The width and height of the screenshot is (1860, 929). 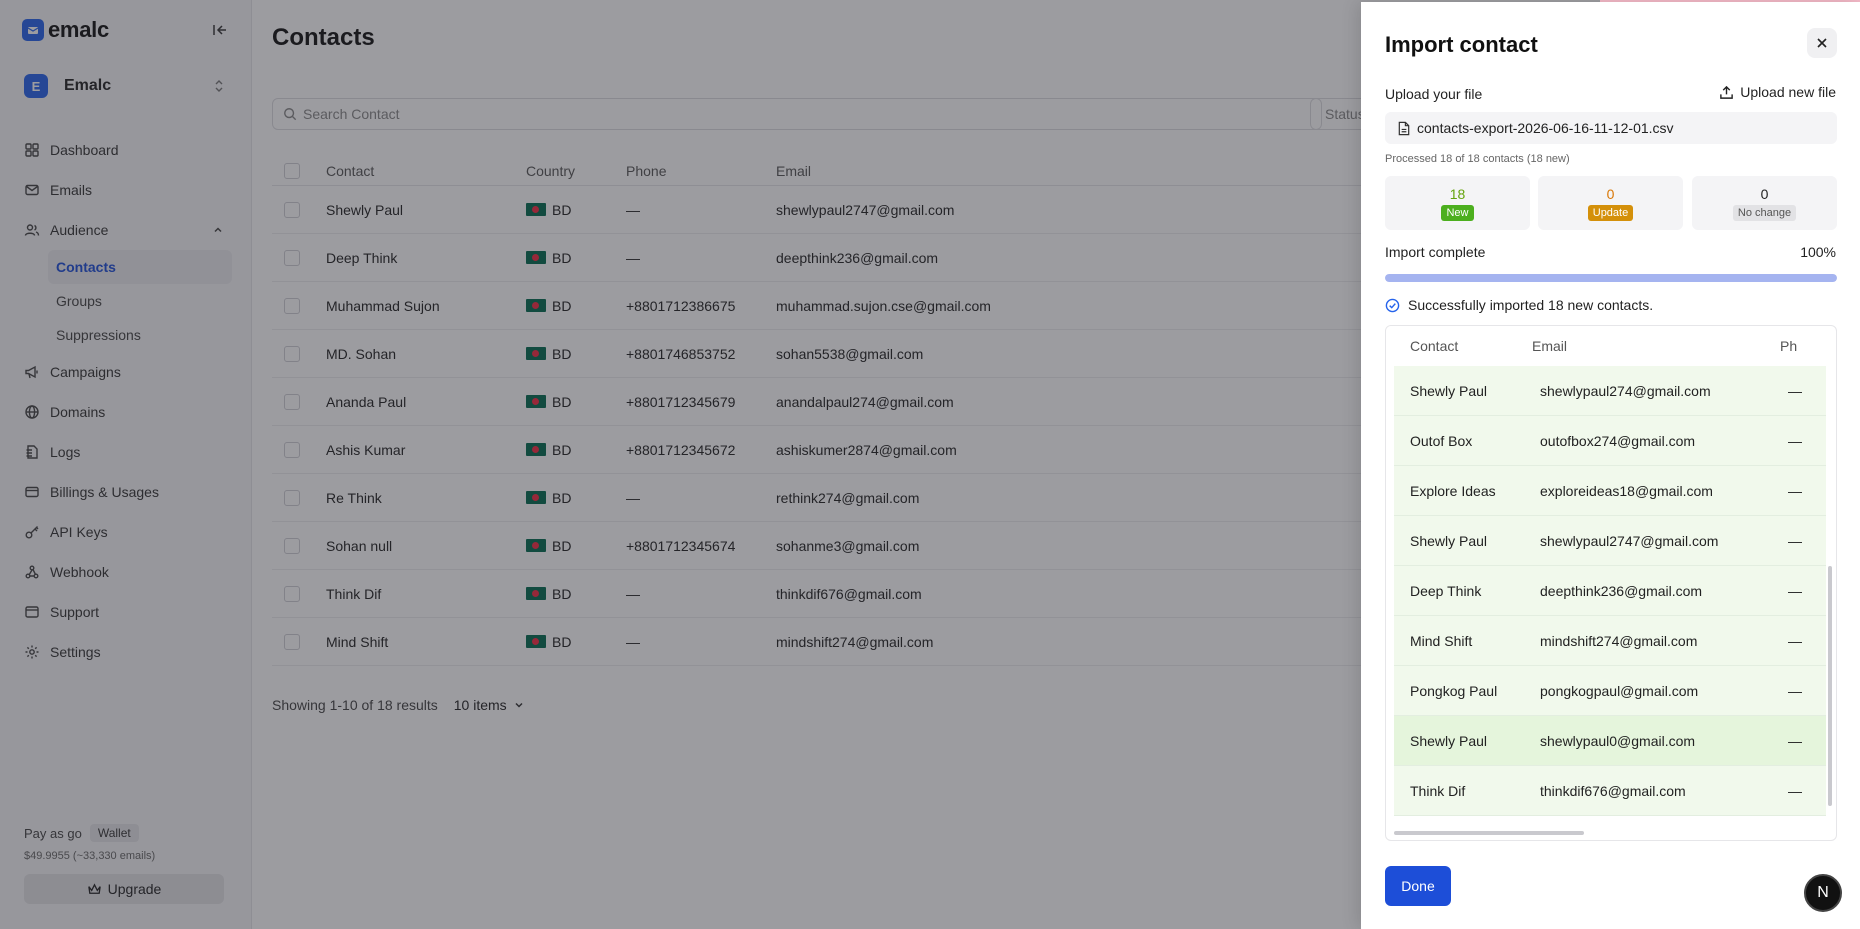 What do you see at coordinates (1441, 440) in the screenshot?
I see `result-contact-name: Outof Box` at bounding box center [1441, 440].